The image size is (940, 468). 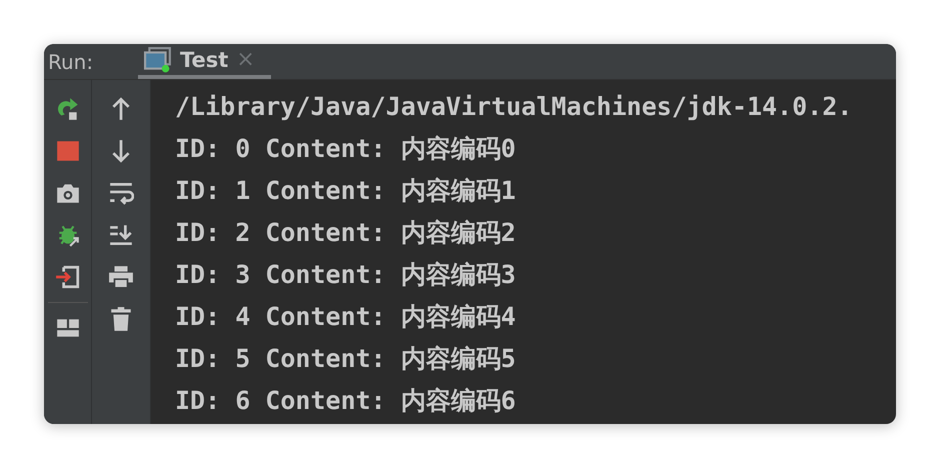 What do you see at coordinates (345, 233) in the screenshot?
I see `console-line: ID: 2 Content: 内容编码2` at bounding box center [345, 233].